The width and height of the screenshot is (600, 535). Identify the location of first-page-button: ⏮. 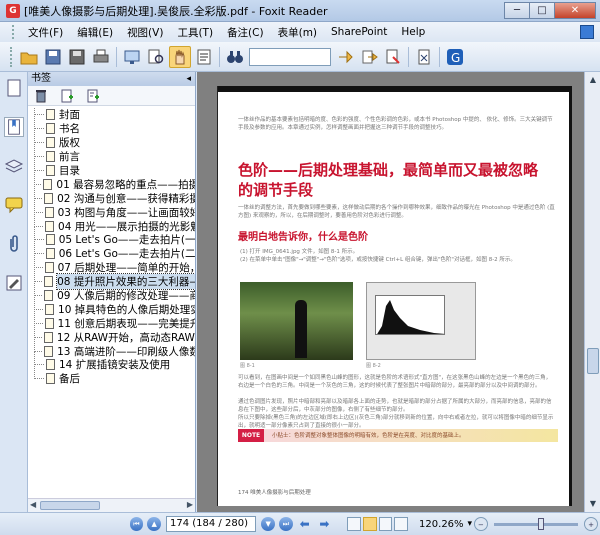
(136, 524).